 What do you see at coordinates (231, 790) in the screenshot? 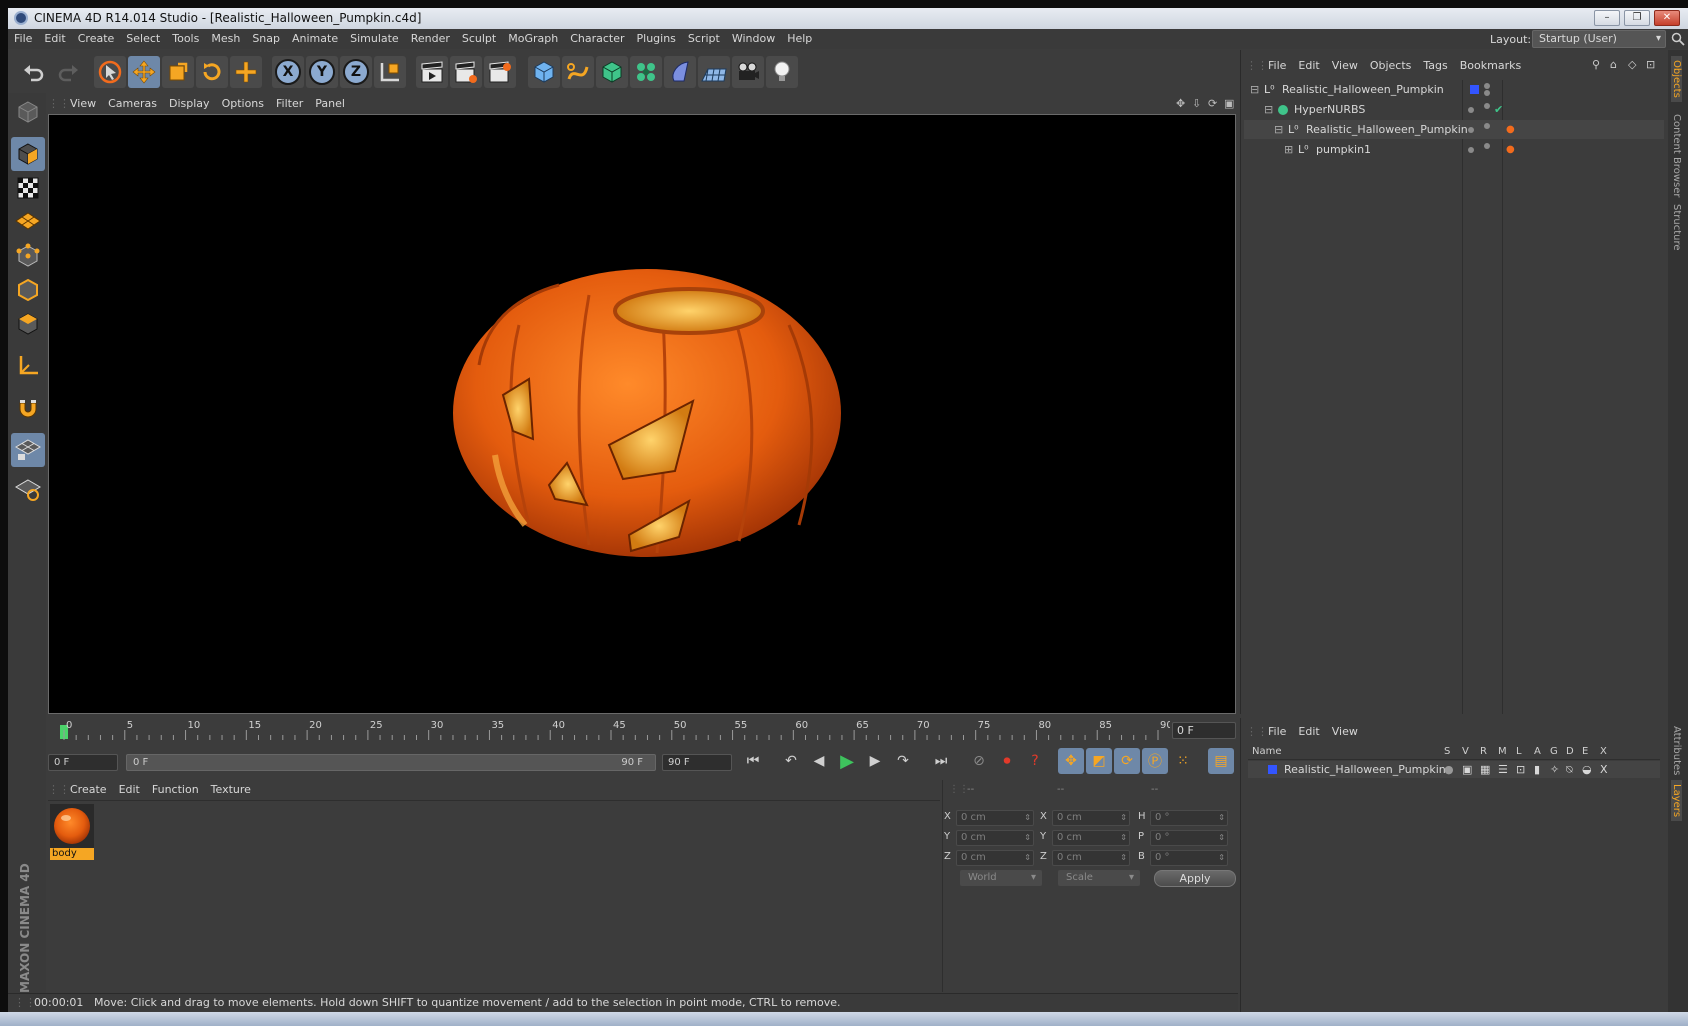
I see `material-menu-texture: Texture` at bounding box center [231, 790].